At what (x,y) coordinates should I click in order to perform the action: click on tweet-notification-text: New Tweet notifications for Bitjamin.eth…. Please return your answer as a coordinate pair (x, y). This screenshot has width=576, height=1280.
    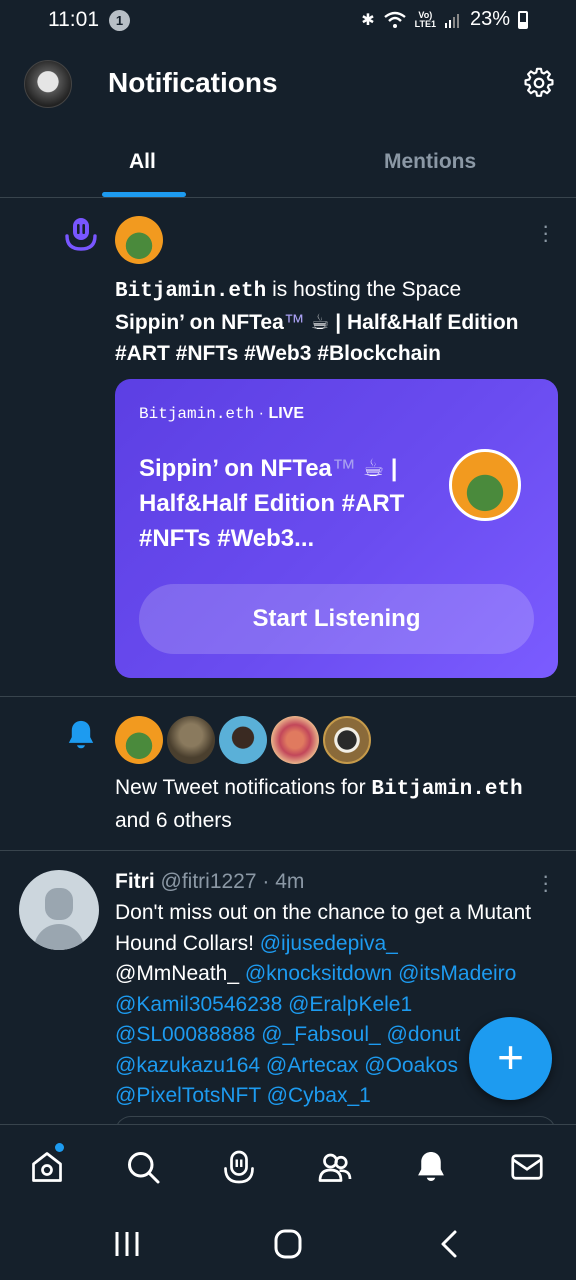
    Looking at the image, I should click on (340, 804).